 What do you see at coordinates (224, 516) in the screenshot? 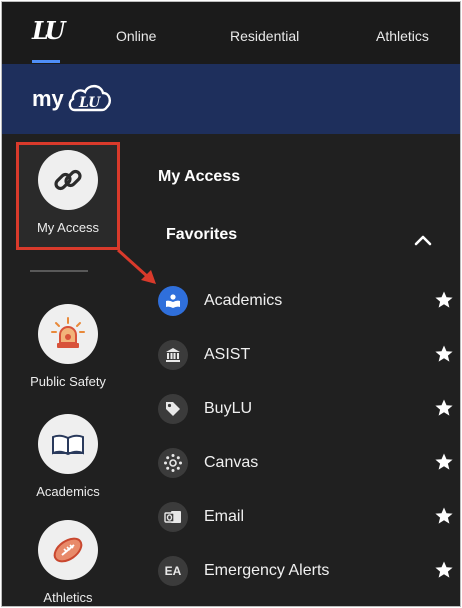
I see `favorite-label: Email` at bounding box center [224, 516].